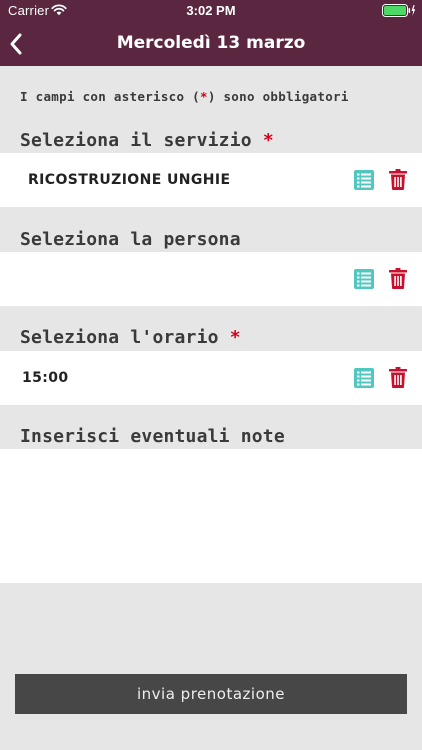 Image resolution: width=422 pixels, height=750 pixels. I want to click on service-delete-button, so click(398, 179).